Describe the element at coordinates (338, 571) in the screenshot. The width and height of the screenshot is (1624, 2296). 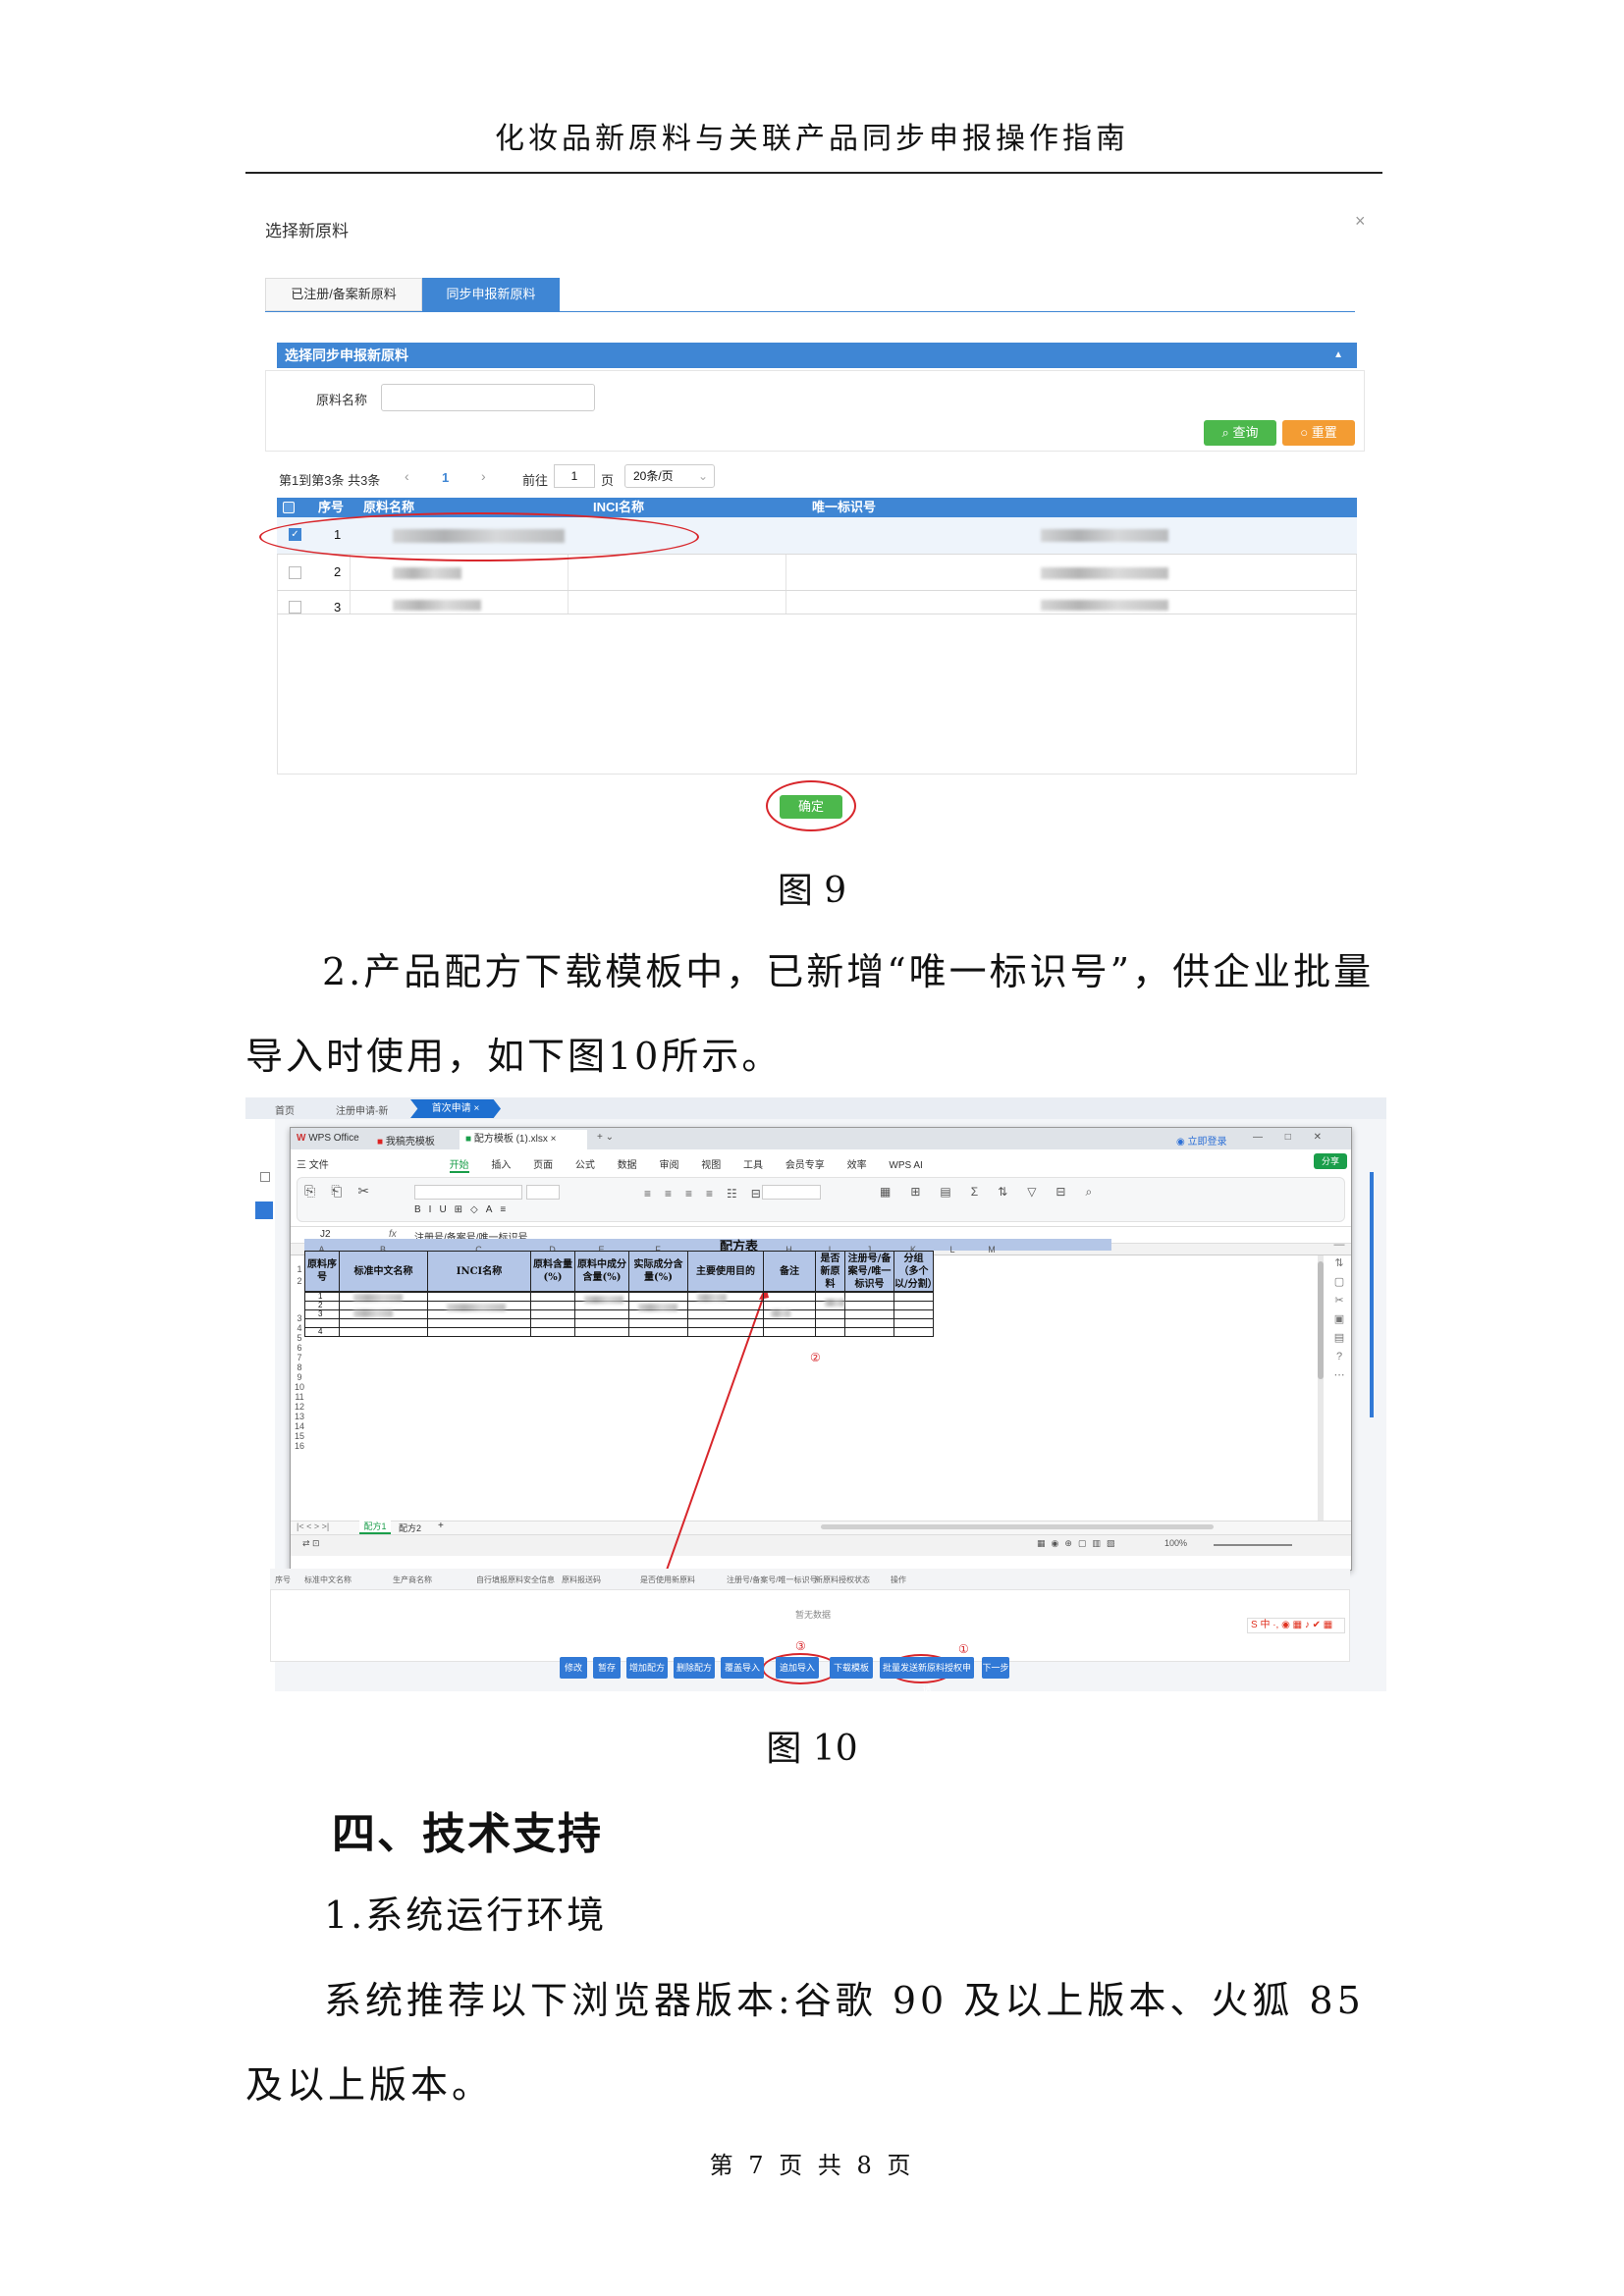
I see `row-2-index: 2` at that location.